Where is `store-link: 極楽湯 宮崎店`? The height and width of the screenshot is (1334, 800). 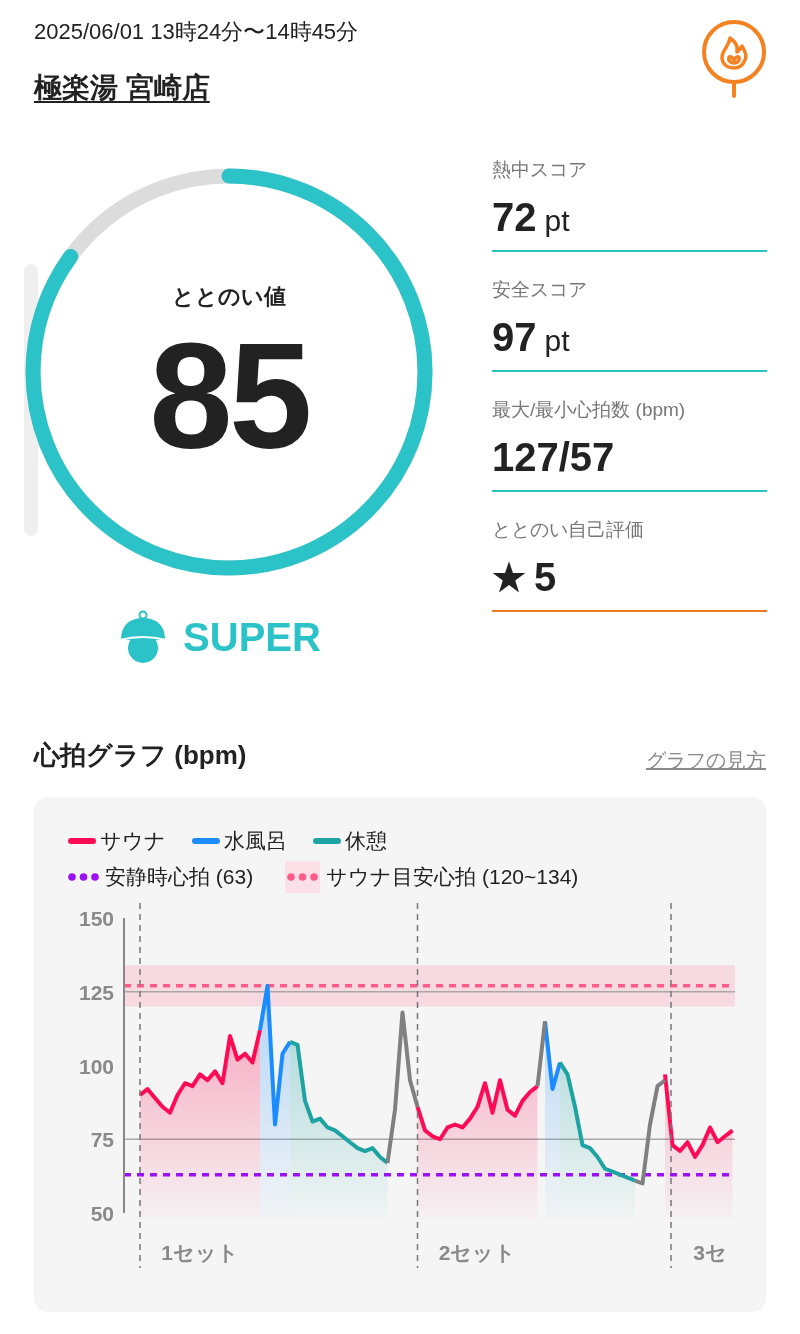 store-link: 極楽湯 宮崎店 is located at coordinates (196, 88).